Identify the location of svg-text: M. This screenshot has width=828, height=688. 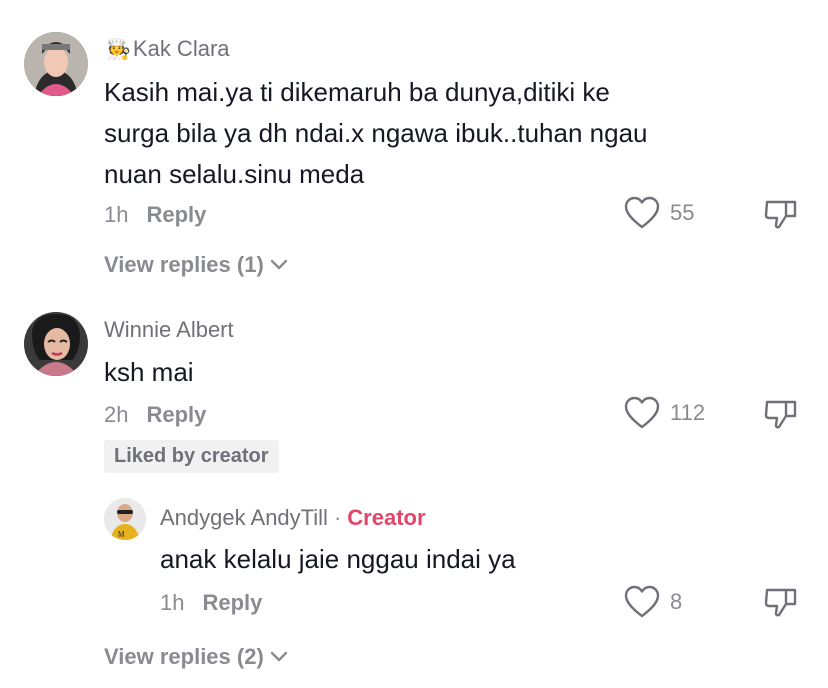
(121, 534).